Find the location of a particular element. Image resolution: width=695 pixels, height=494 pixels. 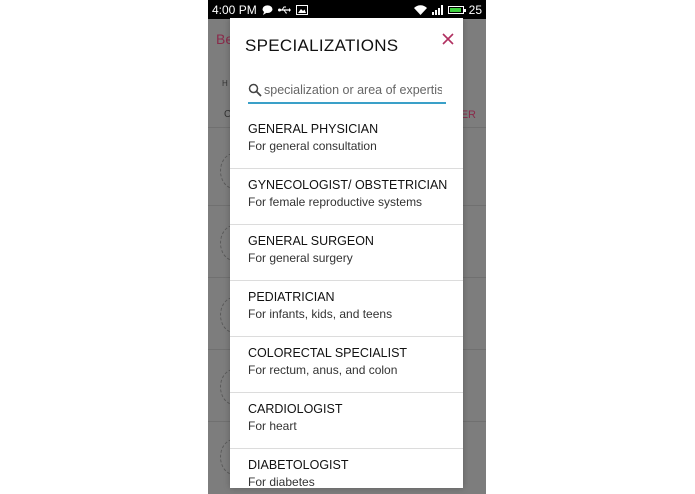

image-icon is located at coordinates (301, 9).